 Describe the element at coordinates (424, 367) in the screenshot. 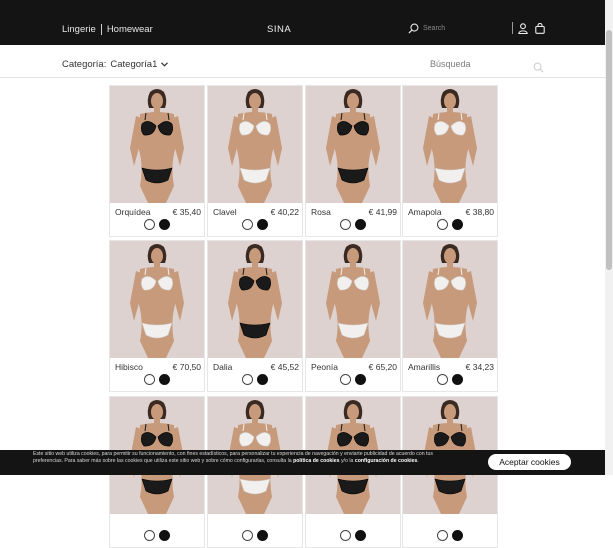

I see `product-name: Amarillis` at that location.